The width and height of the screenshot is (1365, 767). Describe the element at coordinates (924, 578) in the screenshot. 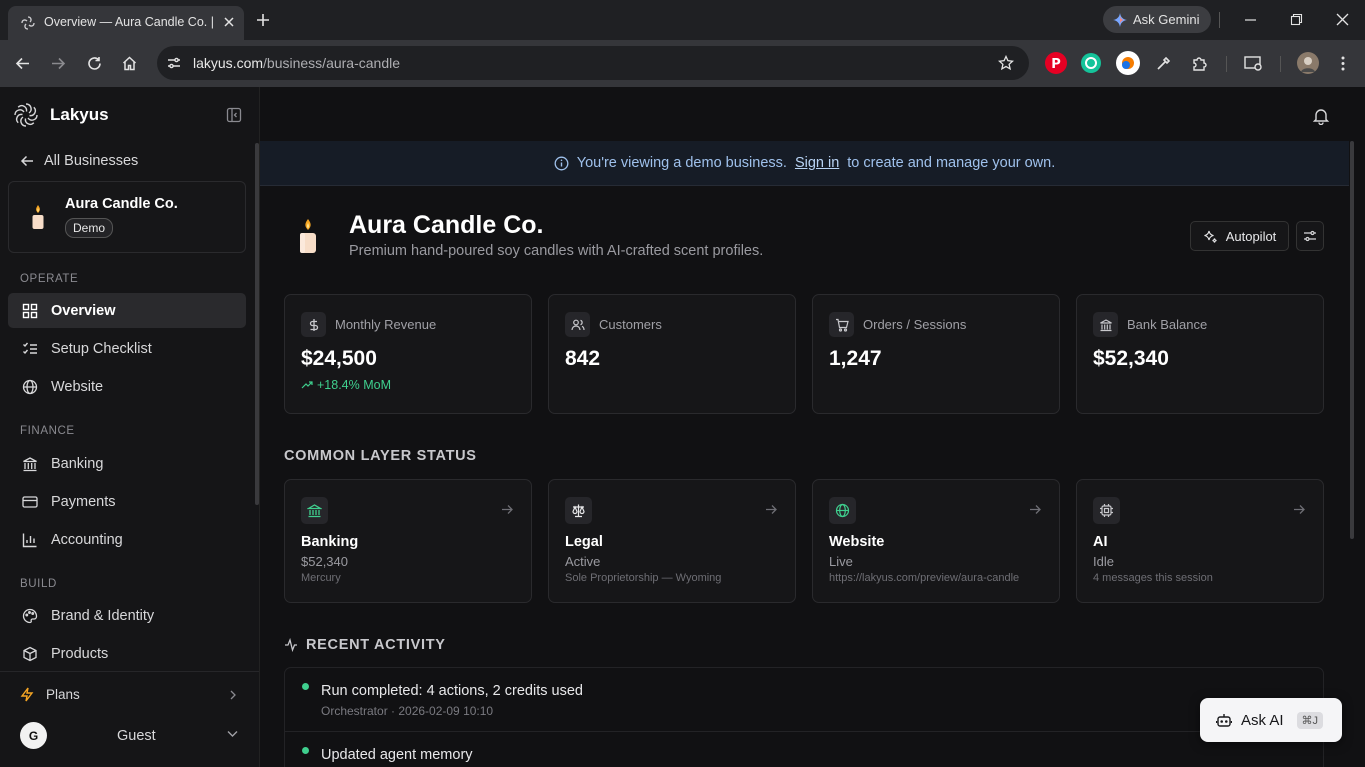

I see `layer-detail: https://lakyus.com/preview/aura-candle` at that location.